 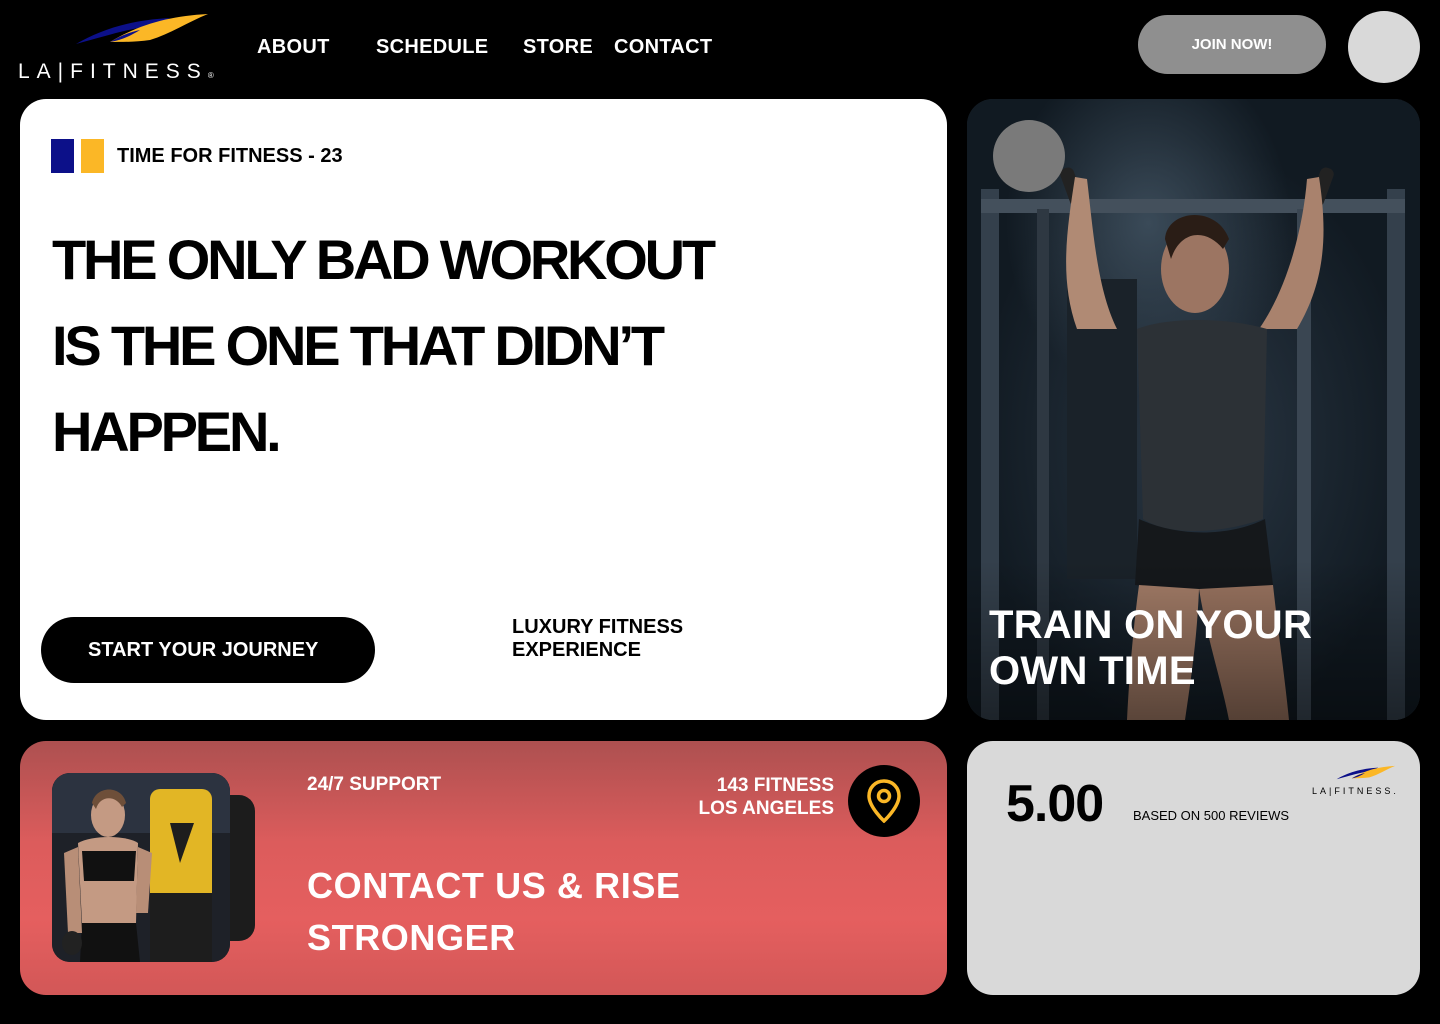 What do you see at coordinates (1150, 648) in the screenshot?
I see `train-caption: TRAIN ON YOUR OWN TIME` at bounding box center [1150, 648].